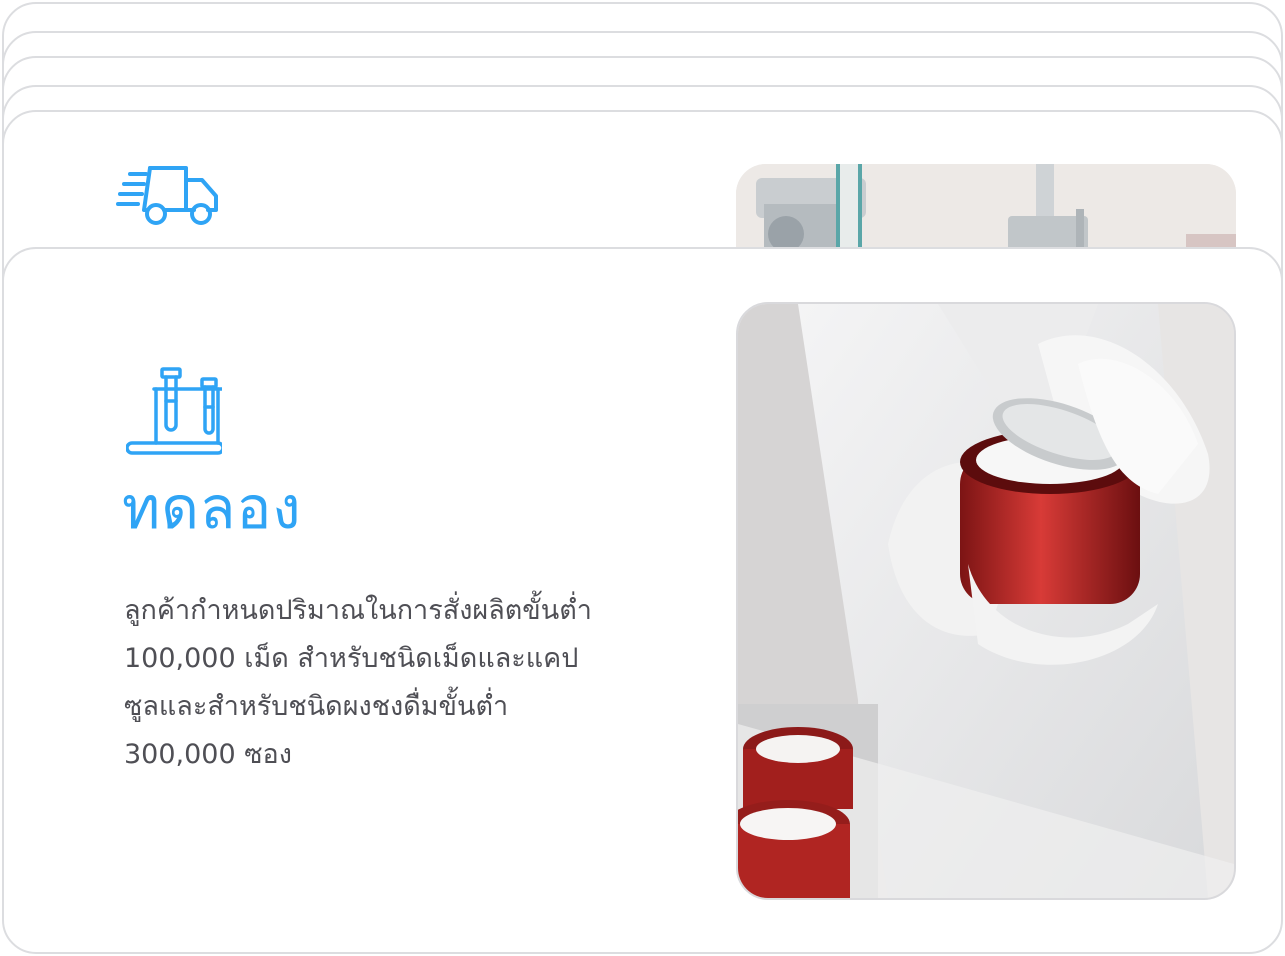  What do you see at coordinates (212, 508) in the screenshot?
I see `card-title: ทดลอง` at bounding box center [212, 508].